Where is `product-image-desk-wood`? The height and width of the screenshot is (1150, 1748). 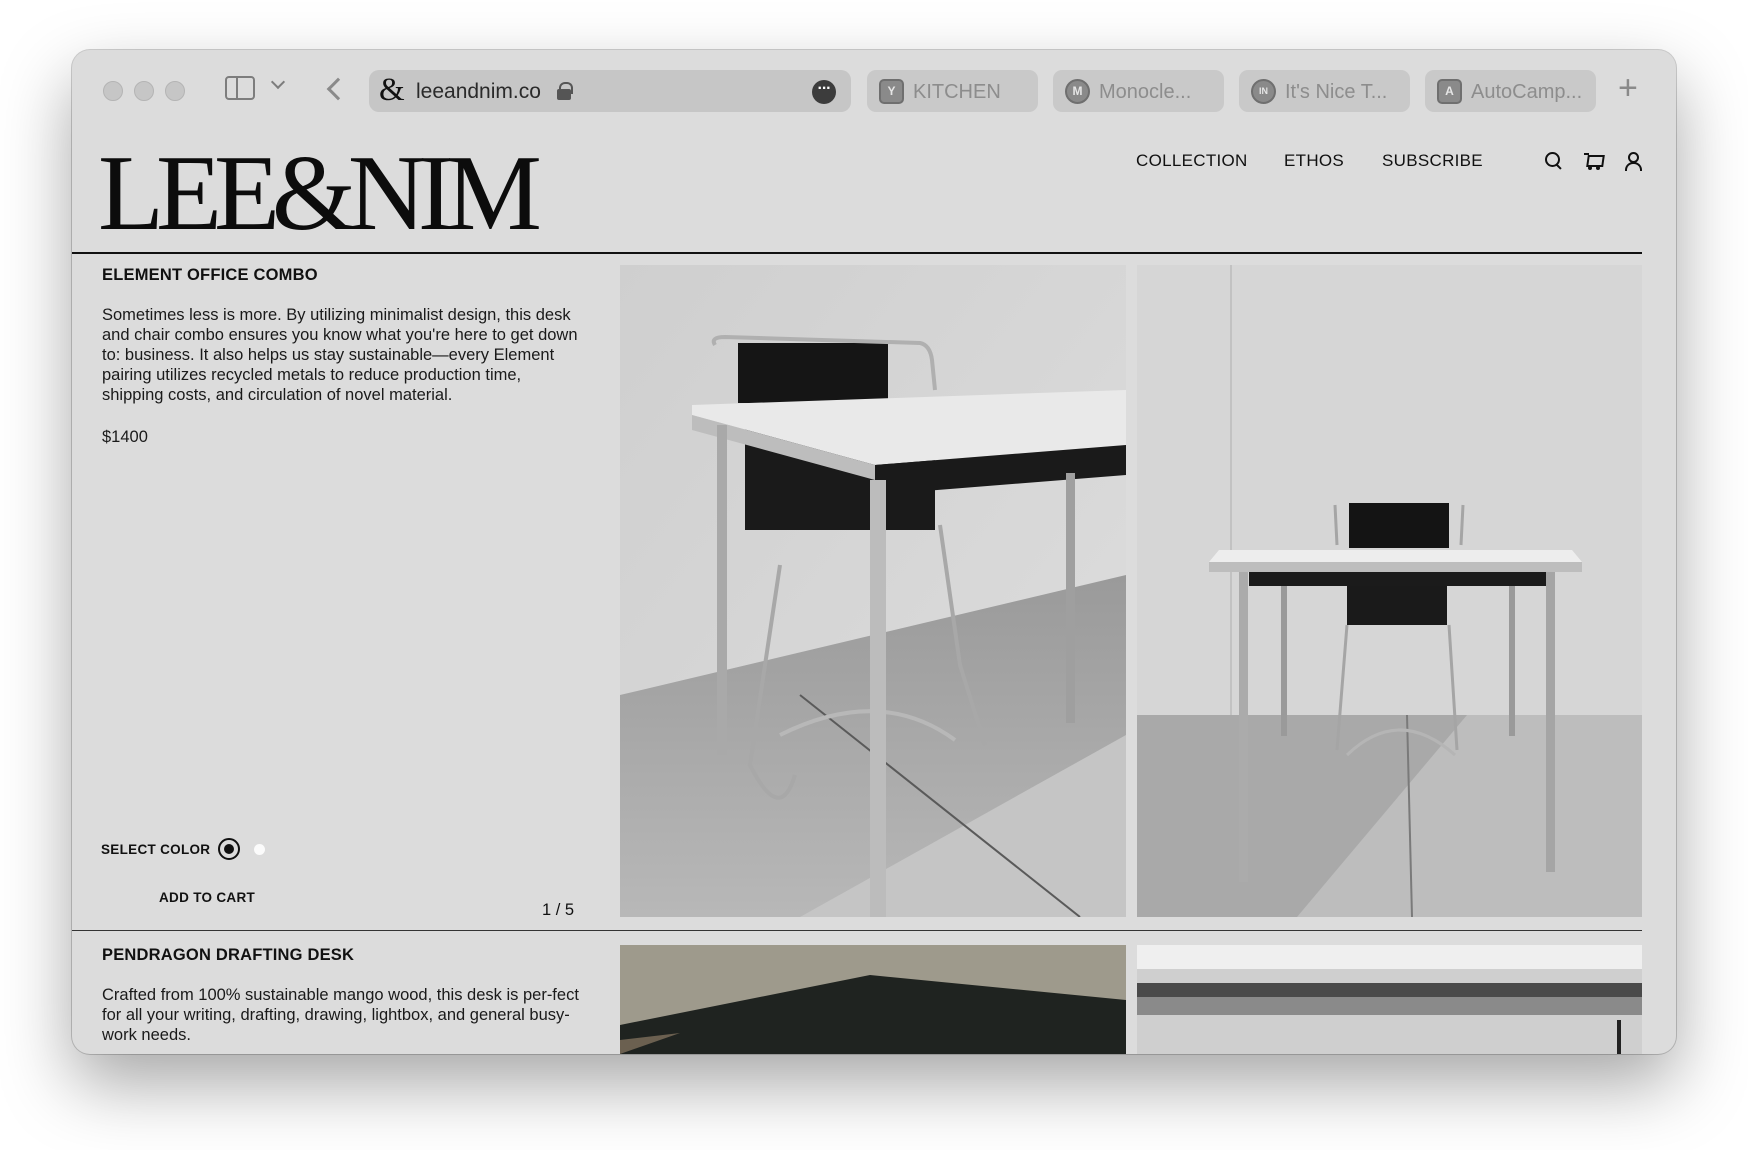 product-image-desk-wood is located at coordinates (873, 999).